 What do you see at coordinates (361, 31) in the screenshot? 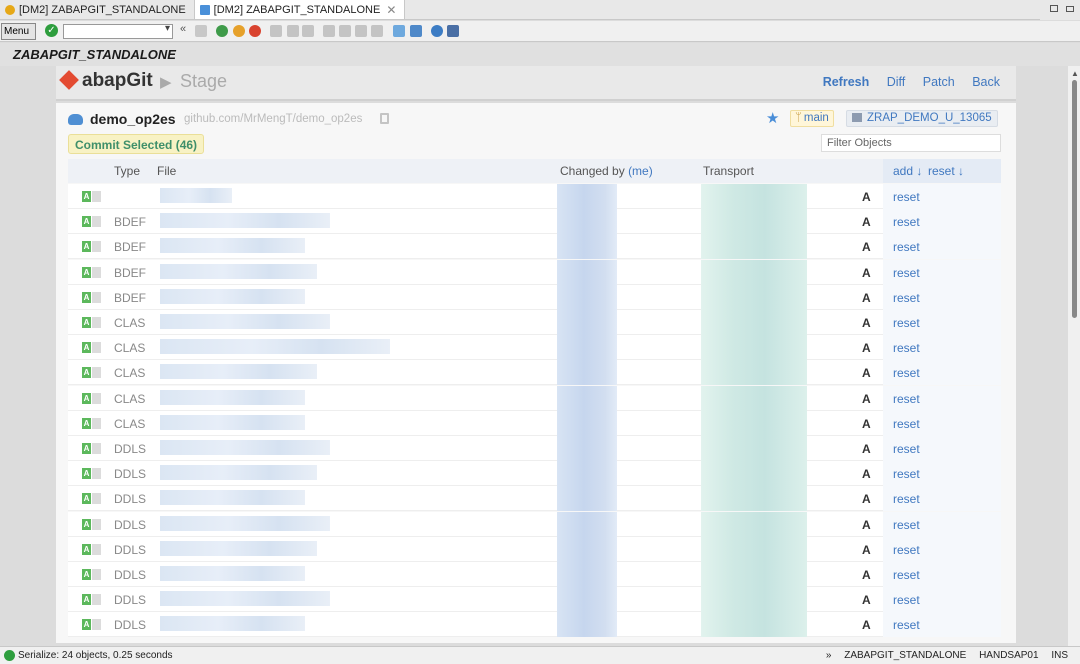
I see `next-page-icon` at bounding box center [361, 31].